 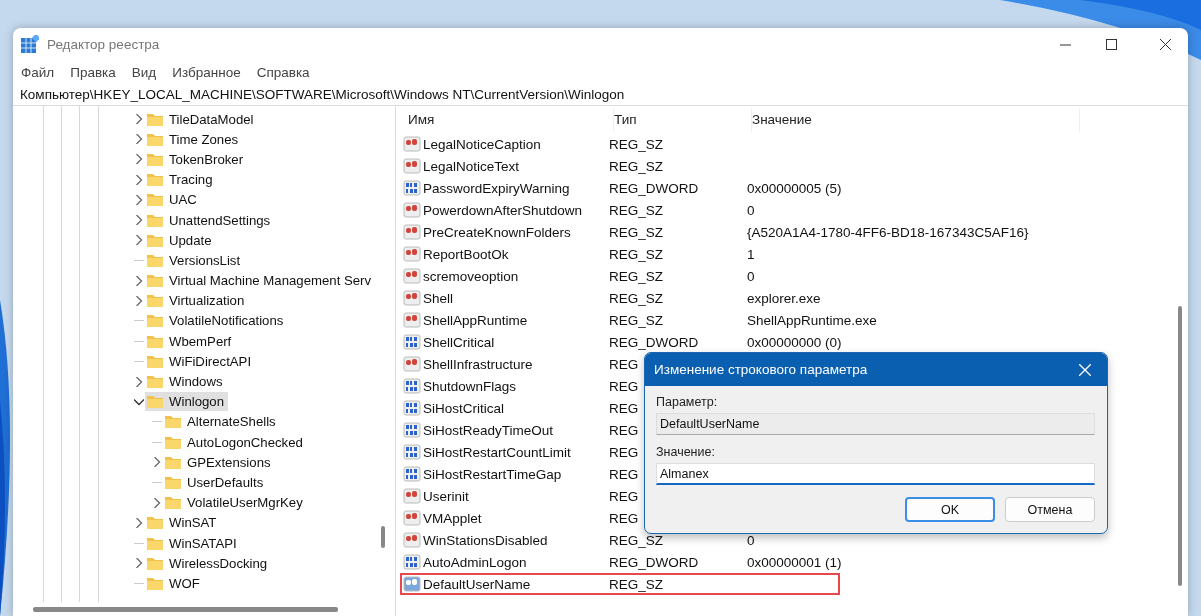 What do you see at coordinates (201, 119) in the screenshot?
I see `tree-item: TileDataModel` at bounding box center [201, 119].